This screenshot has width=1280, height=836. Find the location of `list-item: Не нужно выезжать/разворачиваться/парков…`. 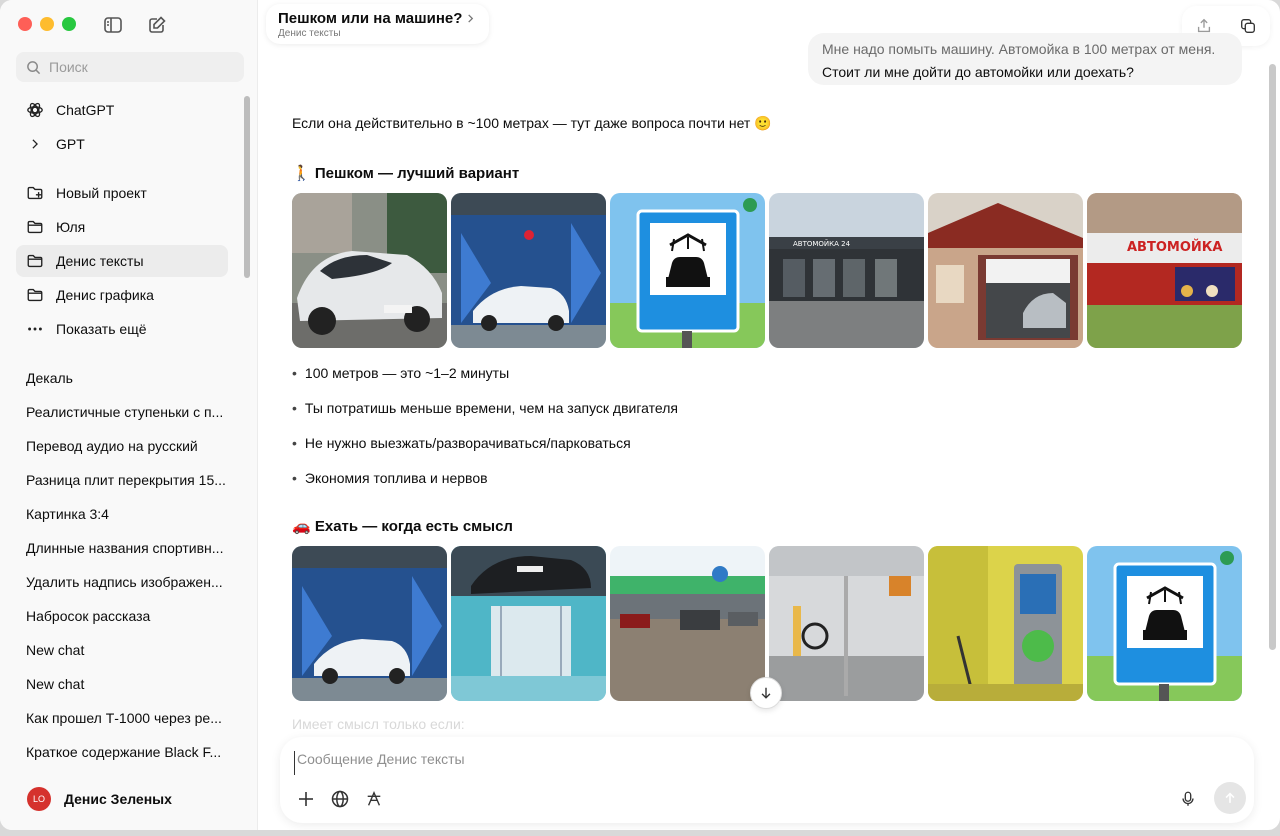

list-item: Не нужно выезжать/разворачиваться/парков… is located at coordinates (485, 450).